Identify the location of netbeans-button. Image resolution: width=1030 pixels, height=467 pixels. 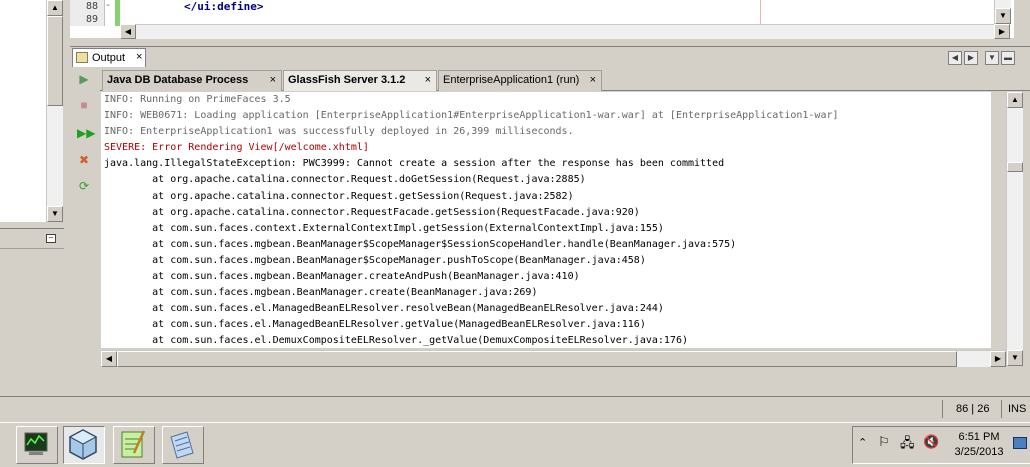
(84, 445).